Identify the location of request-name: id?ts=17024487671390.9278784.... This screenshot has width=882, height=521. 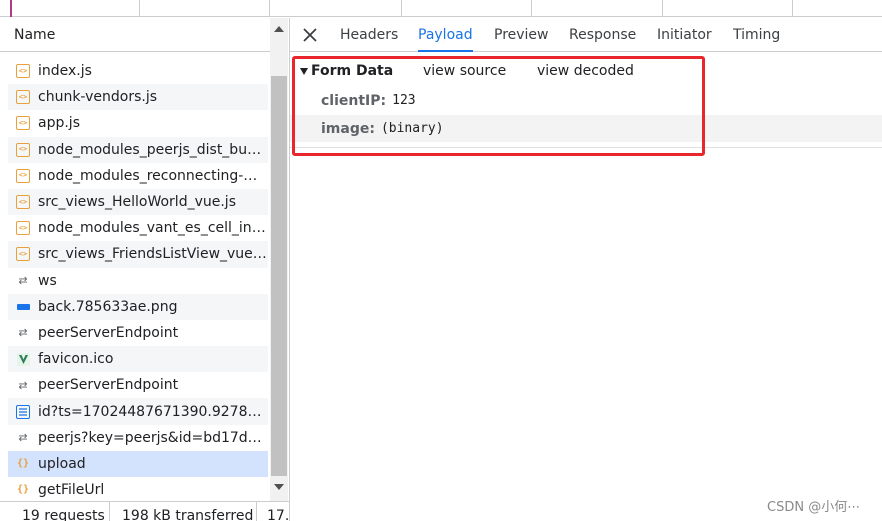
(153, 411).